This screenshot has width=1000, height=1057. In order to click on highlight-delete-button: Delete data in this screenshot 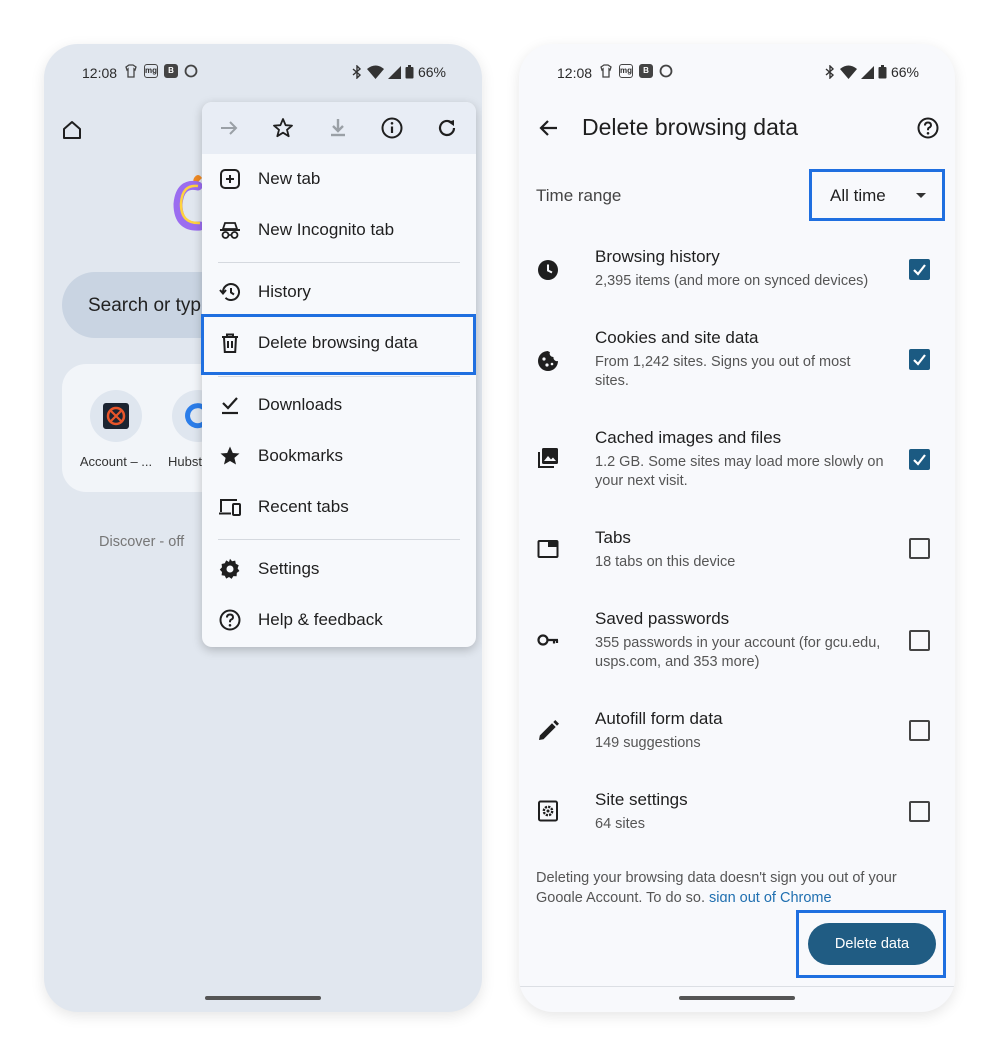, I will do `click(871, 944)`.